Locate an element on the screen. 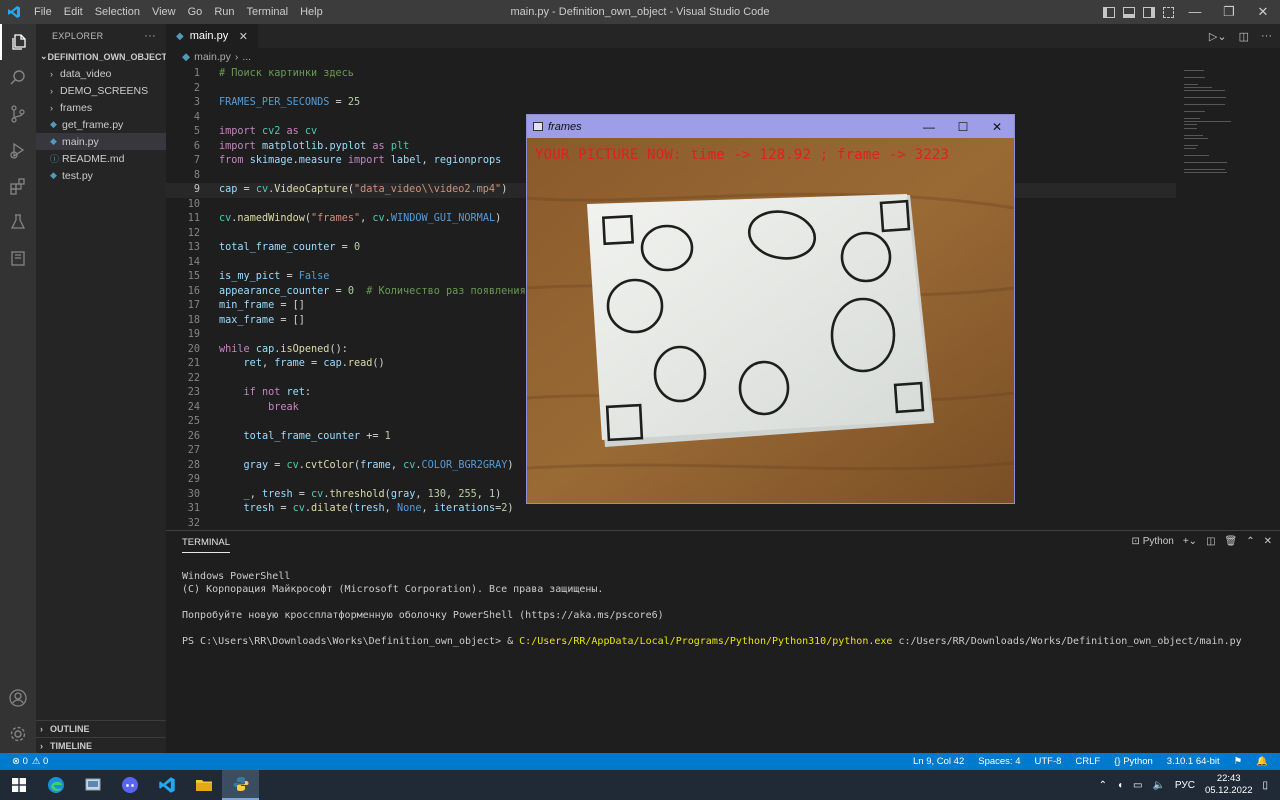 Image resolution: width=1280 pixels, height=800 pixels. menu-view: View is located at coordinates (164, 12).